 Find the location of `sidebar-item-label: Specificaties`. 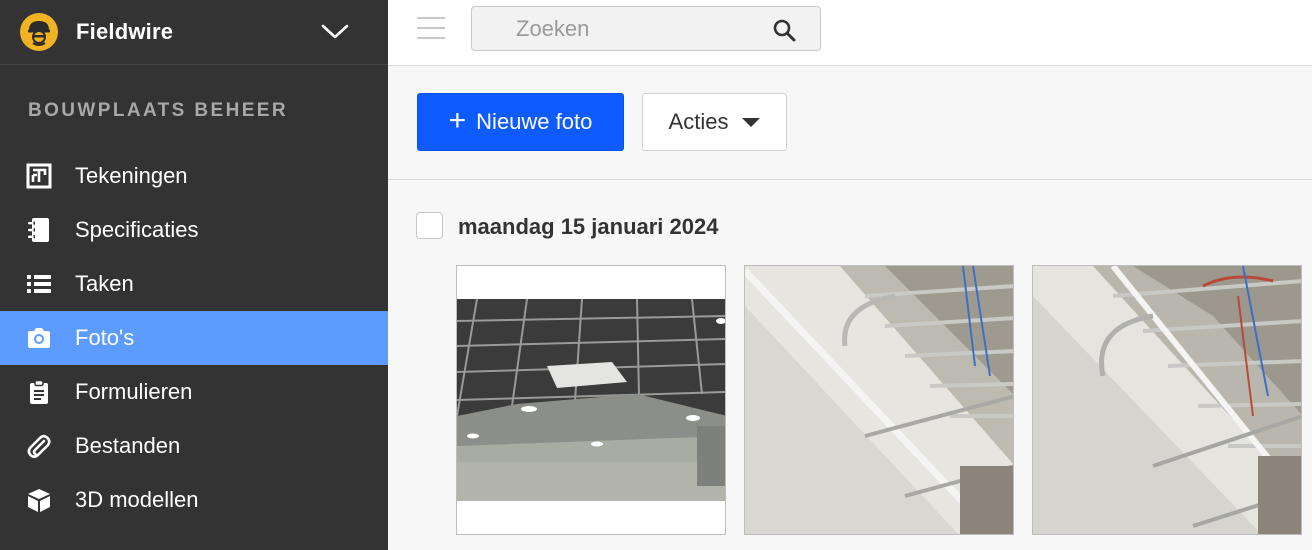

sidebar-item-label: Specificaties is located at coordinates (137, 229).